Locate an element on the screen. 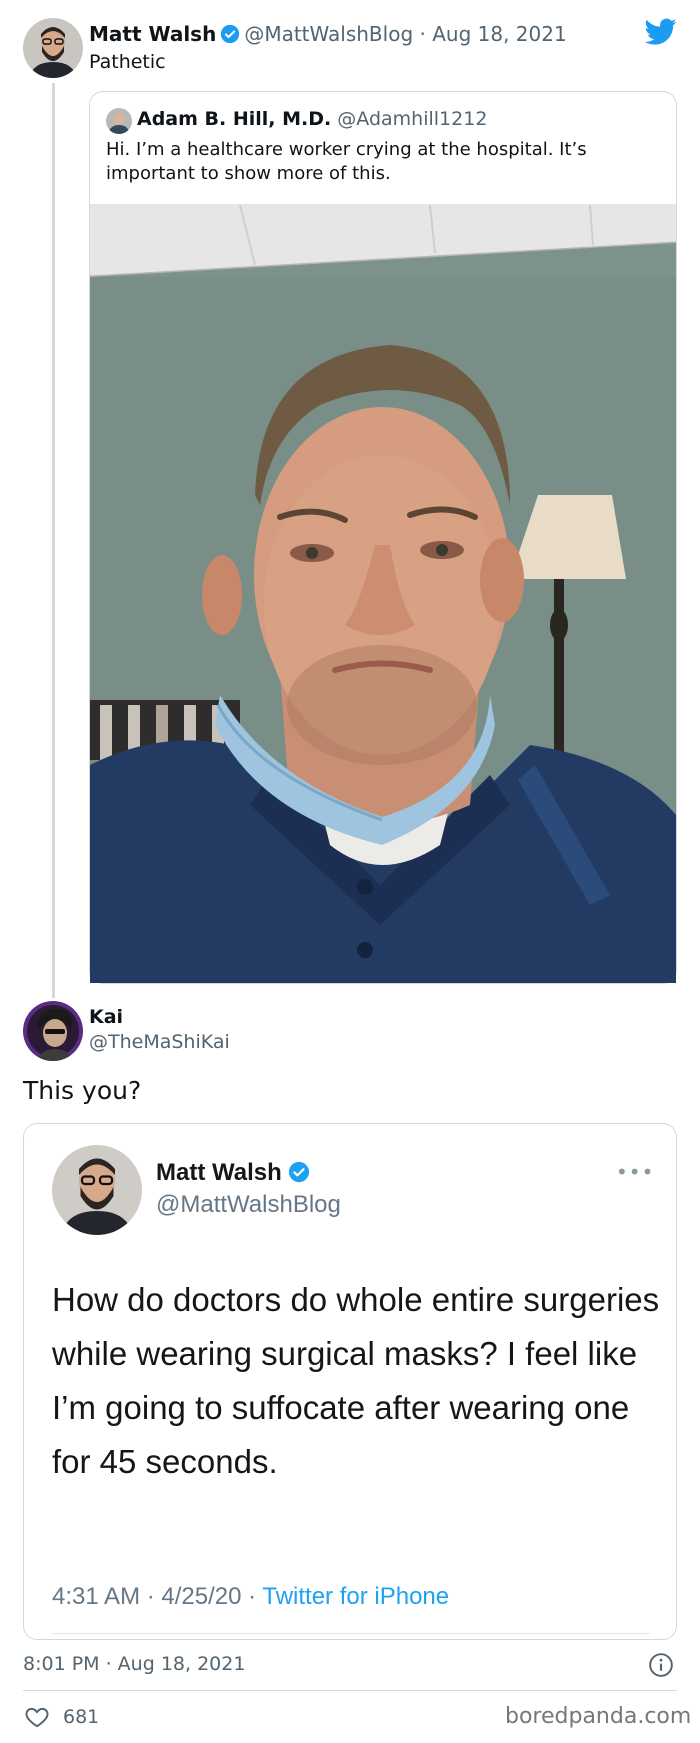 The width and height of the screenshot is (700, 1743). reply-author-name: Kai is located at coordinates (106, 1017).